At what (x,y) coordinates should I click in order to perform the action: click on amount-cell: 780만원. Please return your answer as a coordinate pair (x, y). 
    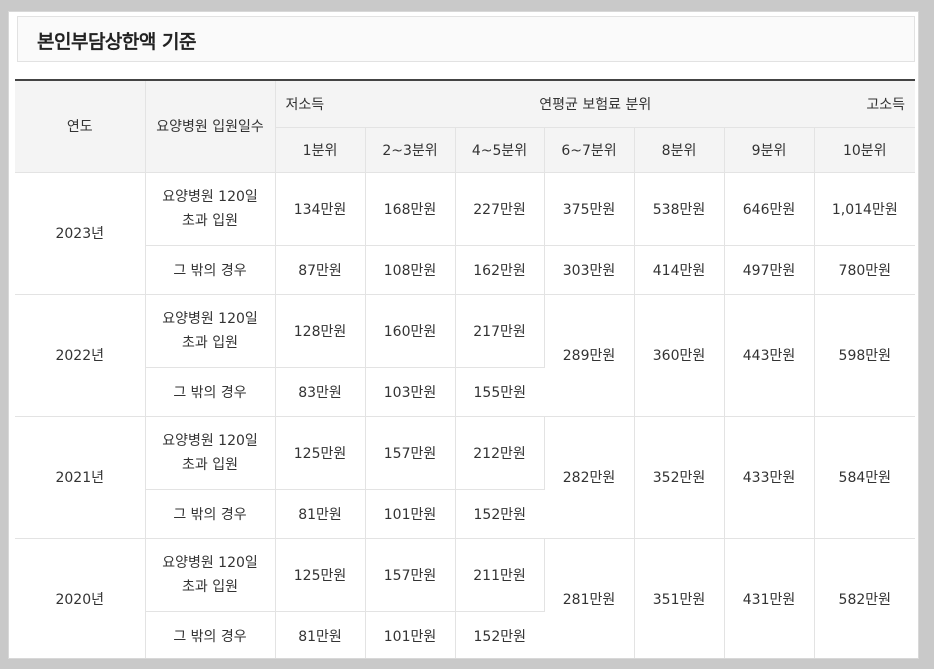
    Looking at the image, I should click on (865, 270).